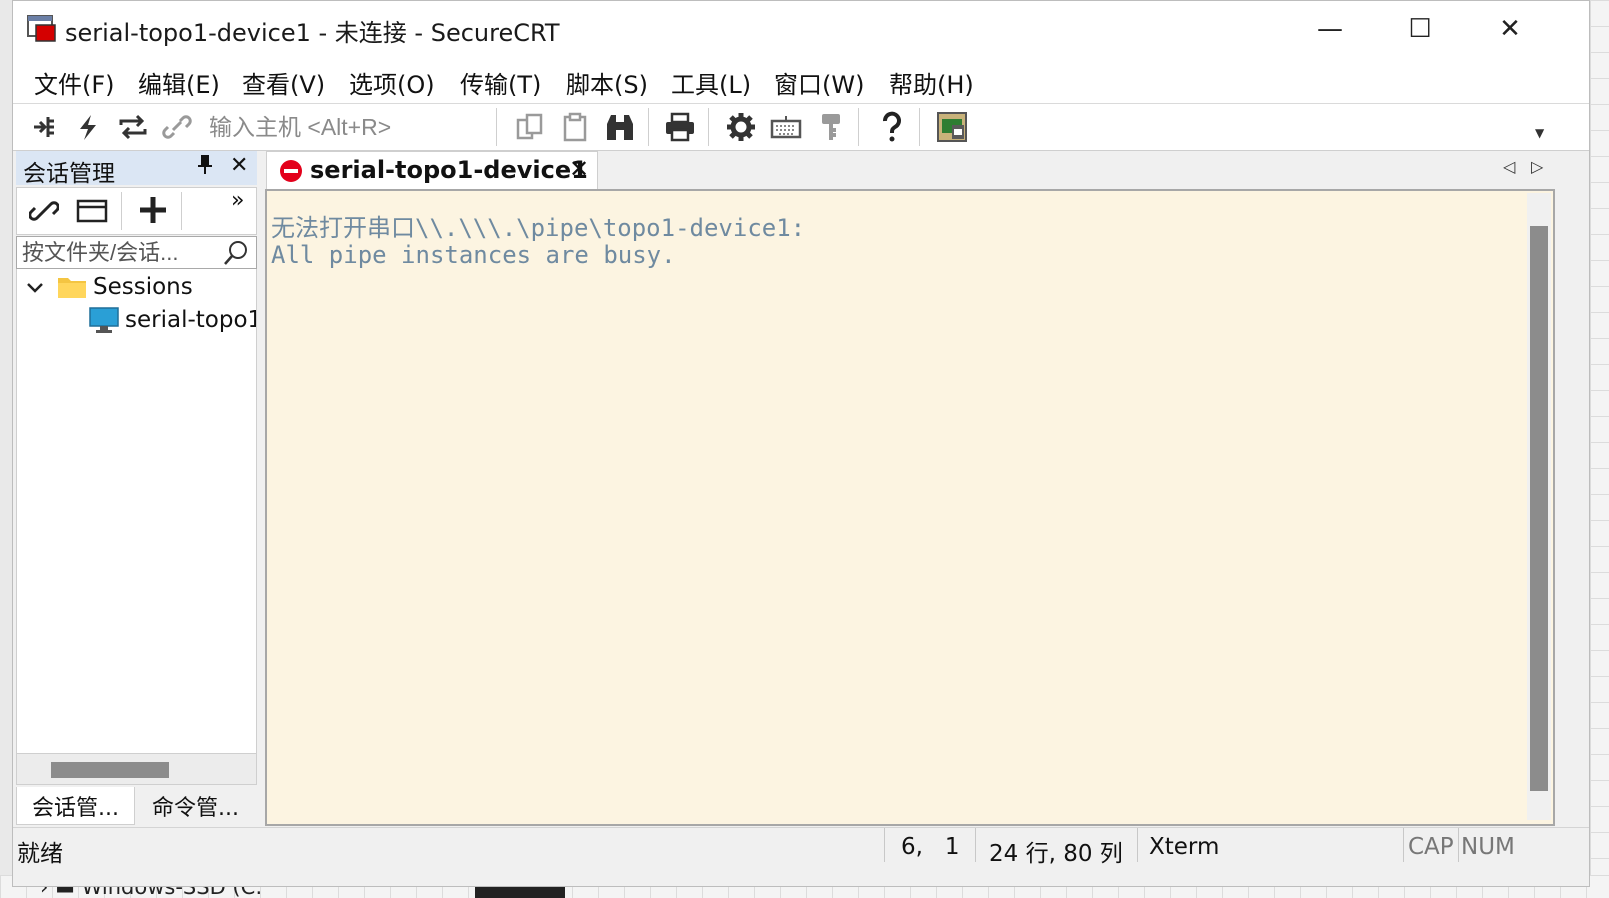  I want to click on session-tab-strip: serial-topo1-device1 ✕, so click(908, 170).